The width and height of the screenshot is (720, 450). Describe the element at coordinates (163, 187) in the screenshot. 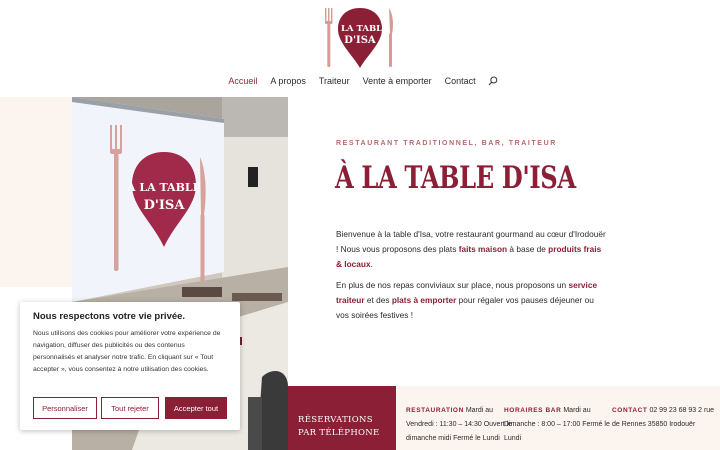

I see `photo-sign-line1: À LA TABLE` at that location.